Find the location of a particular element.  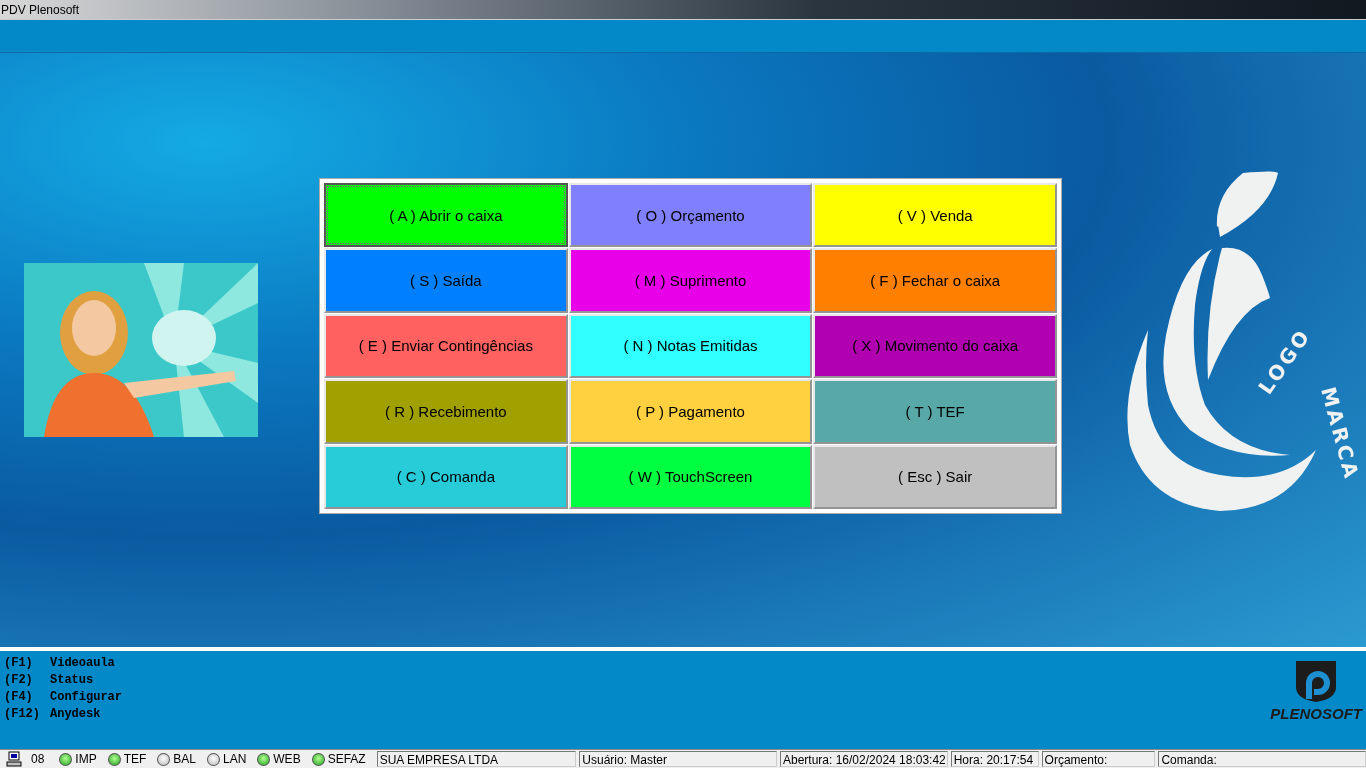

indicator-label: TEF is located at coordinates (135, 759).